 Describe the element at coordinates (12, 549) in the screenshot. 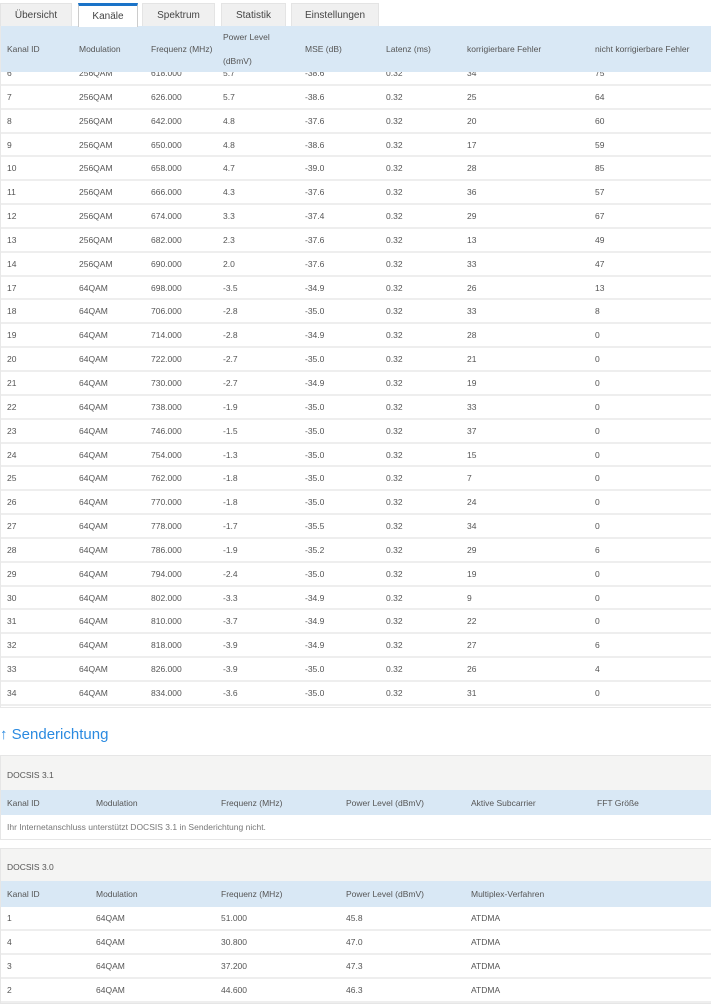

I see `cell-kanal-id: 28` at that location.